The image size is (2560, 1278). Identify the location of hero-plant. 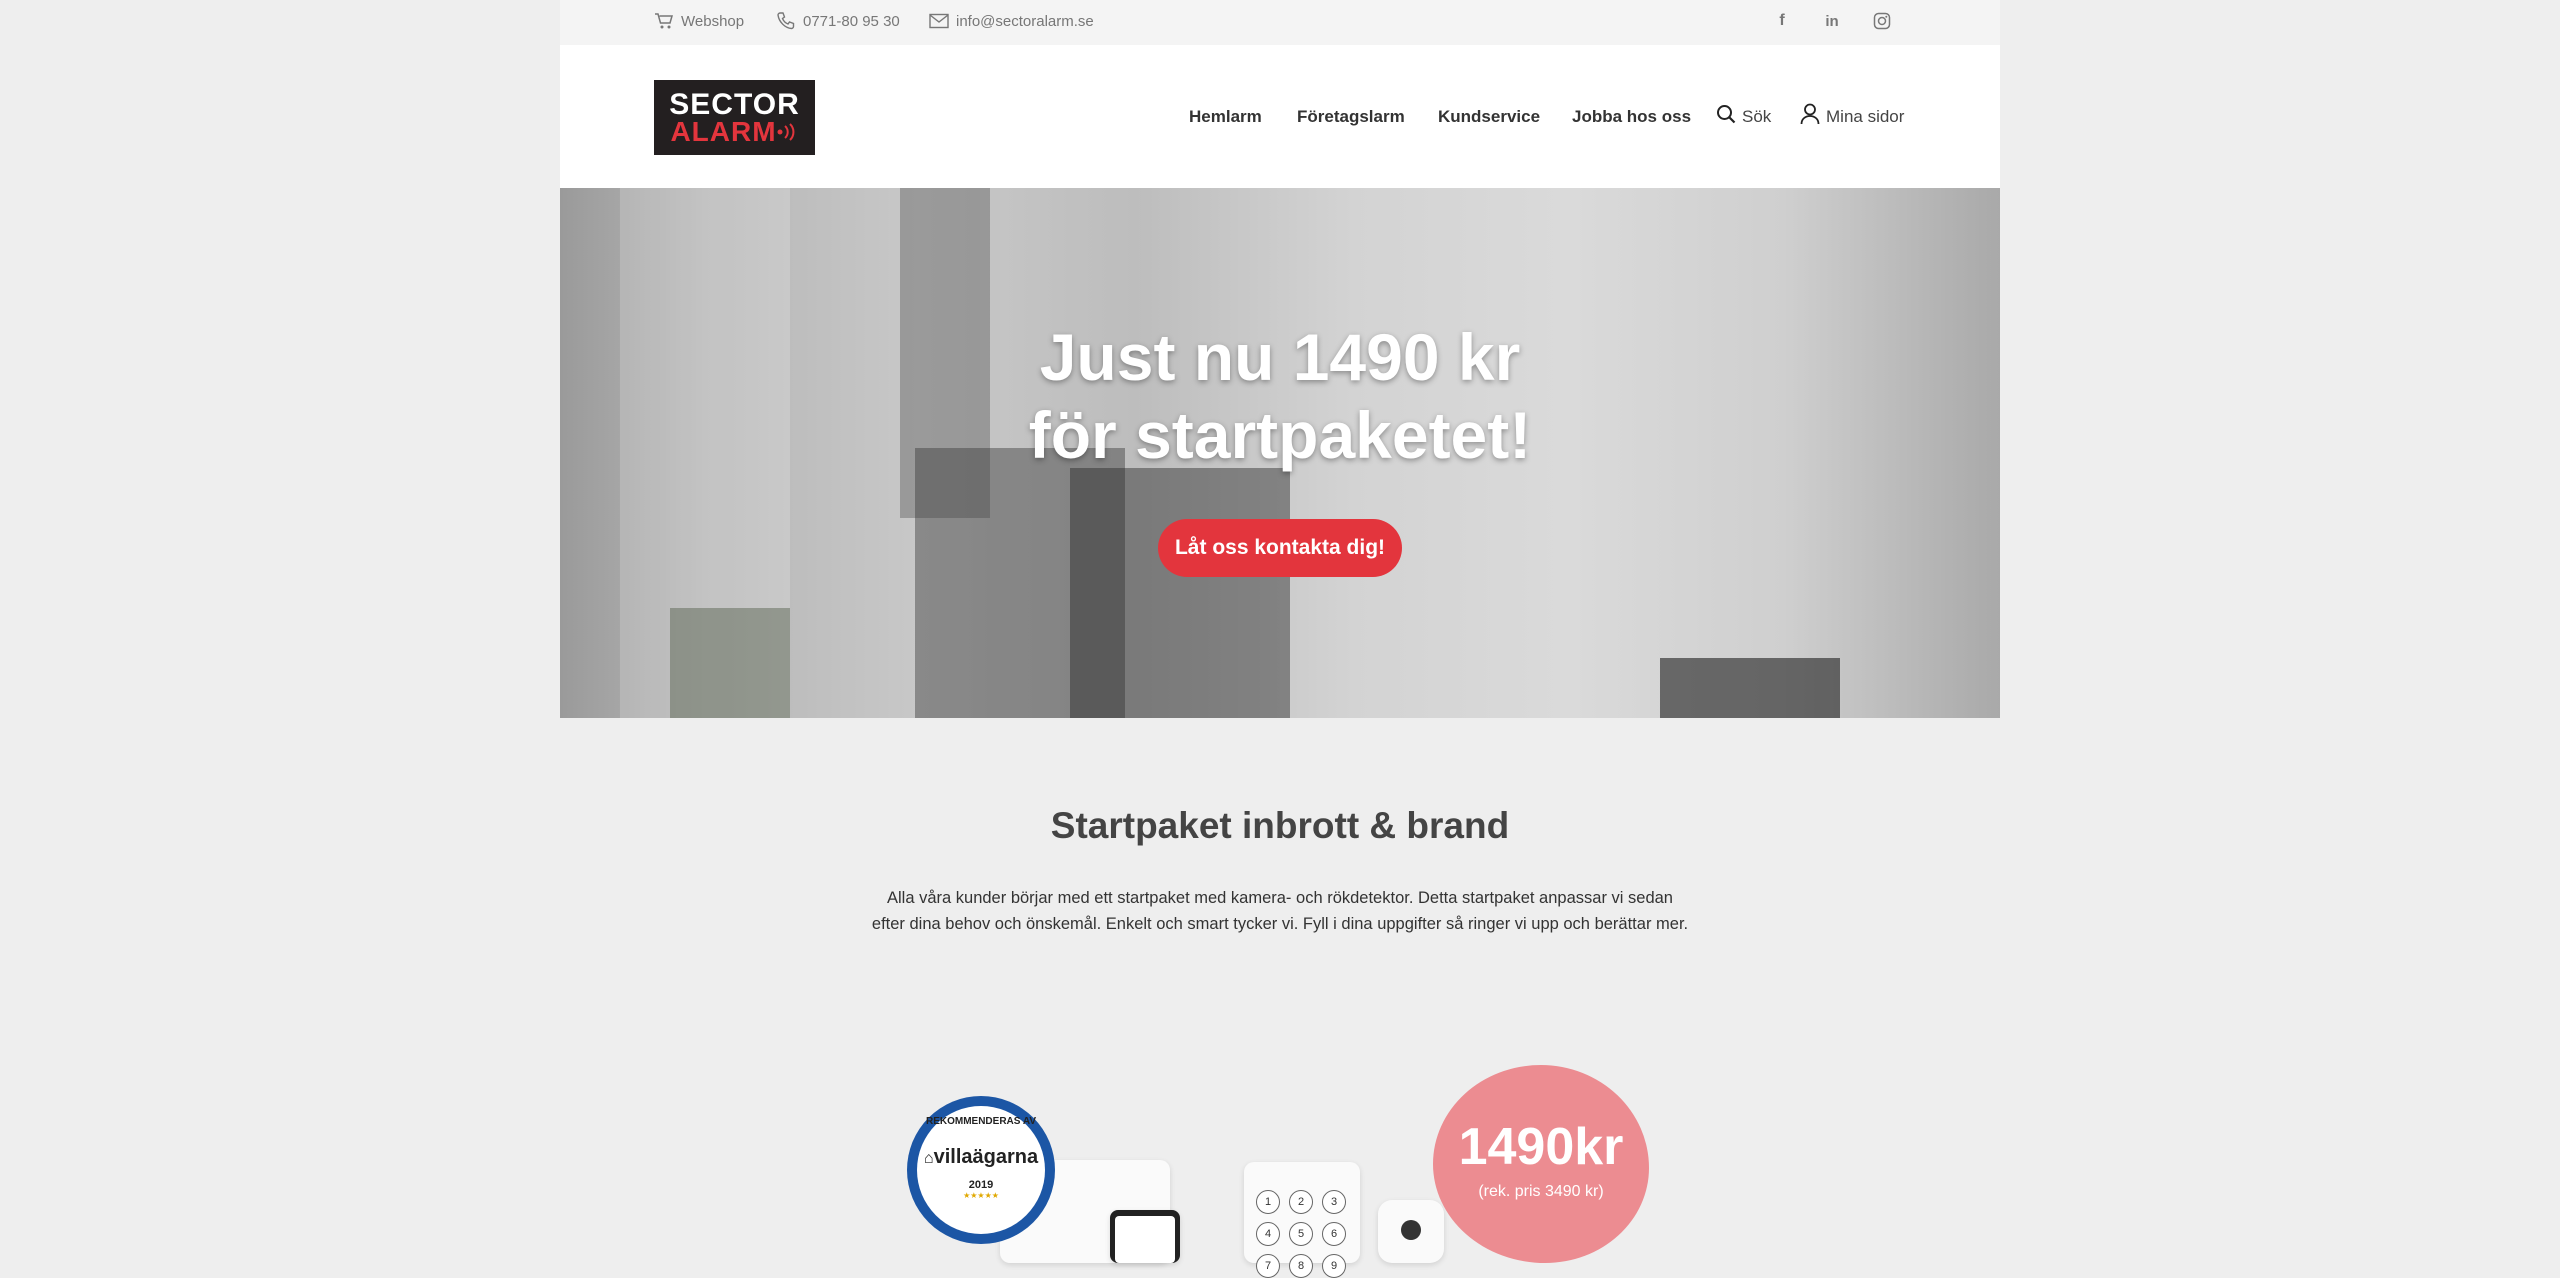
(730, 663).